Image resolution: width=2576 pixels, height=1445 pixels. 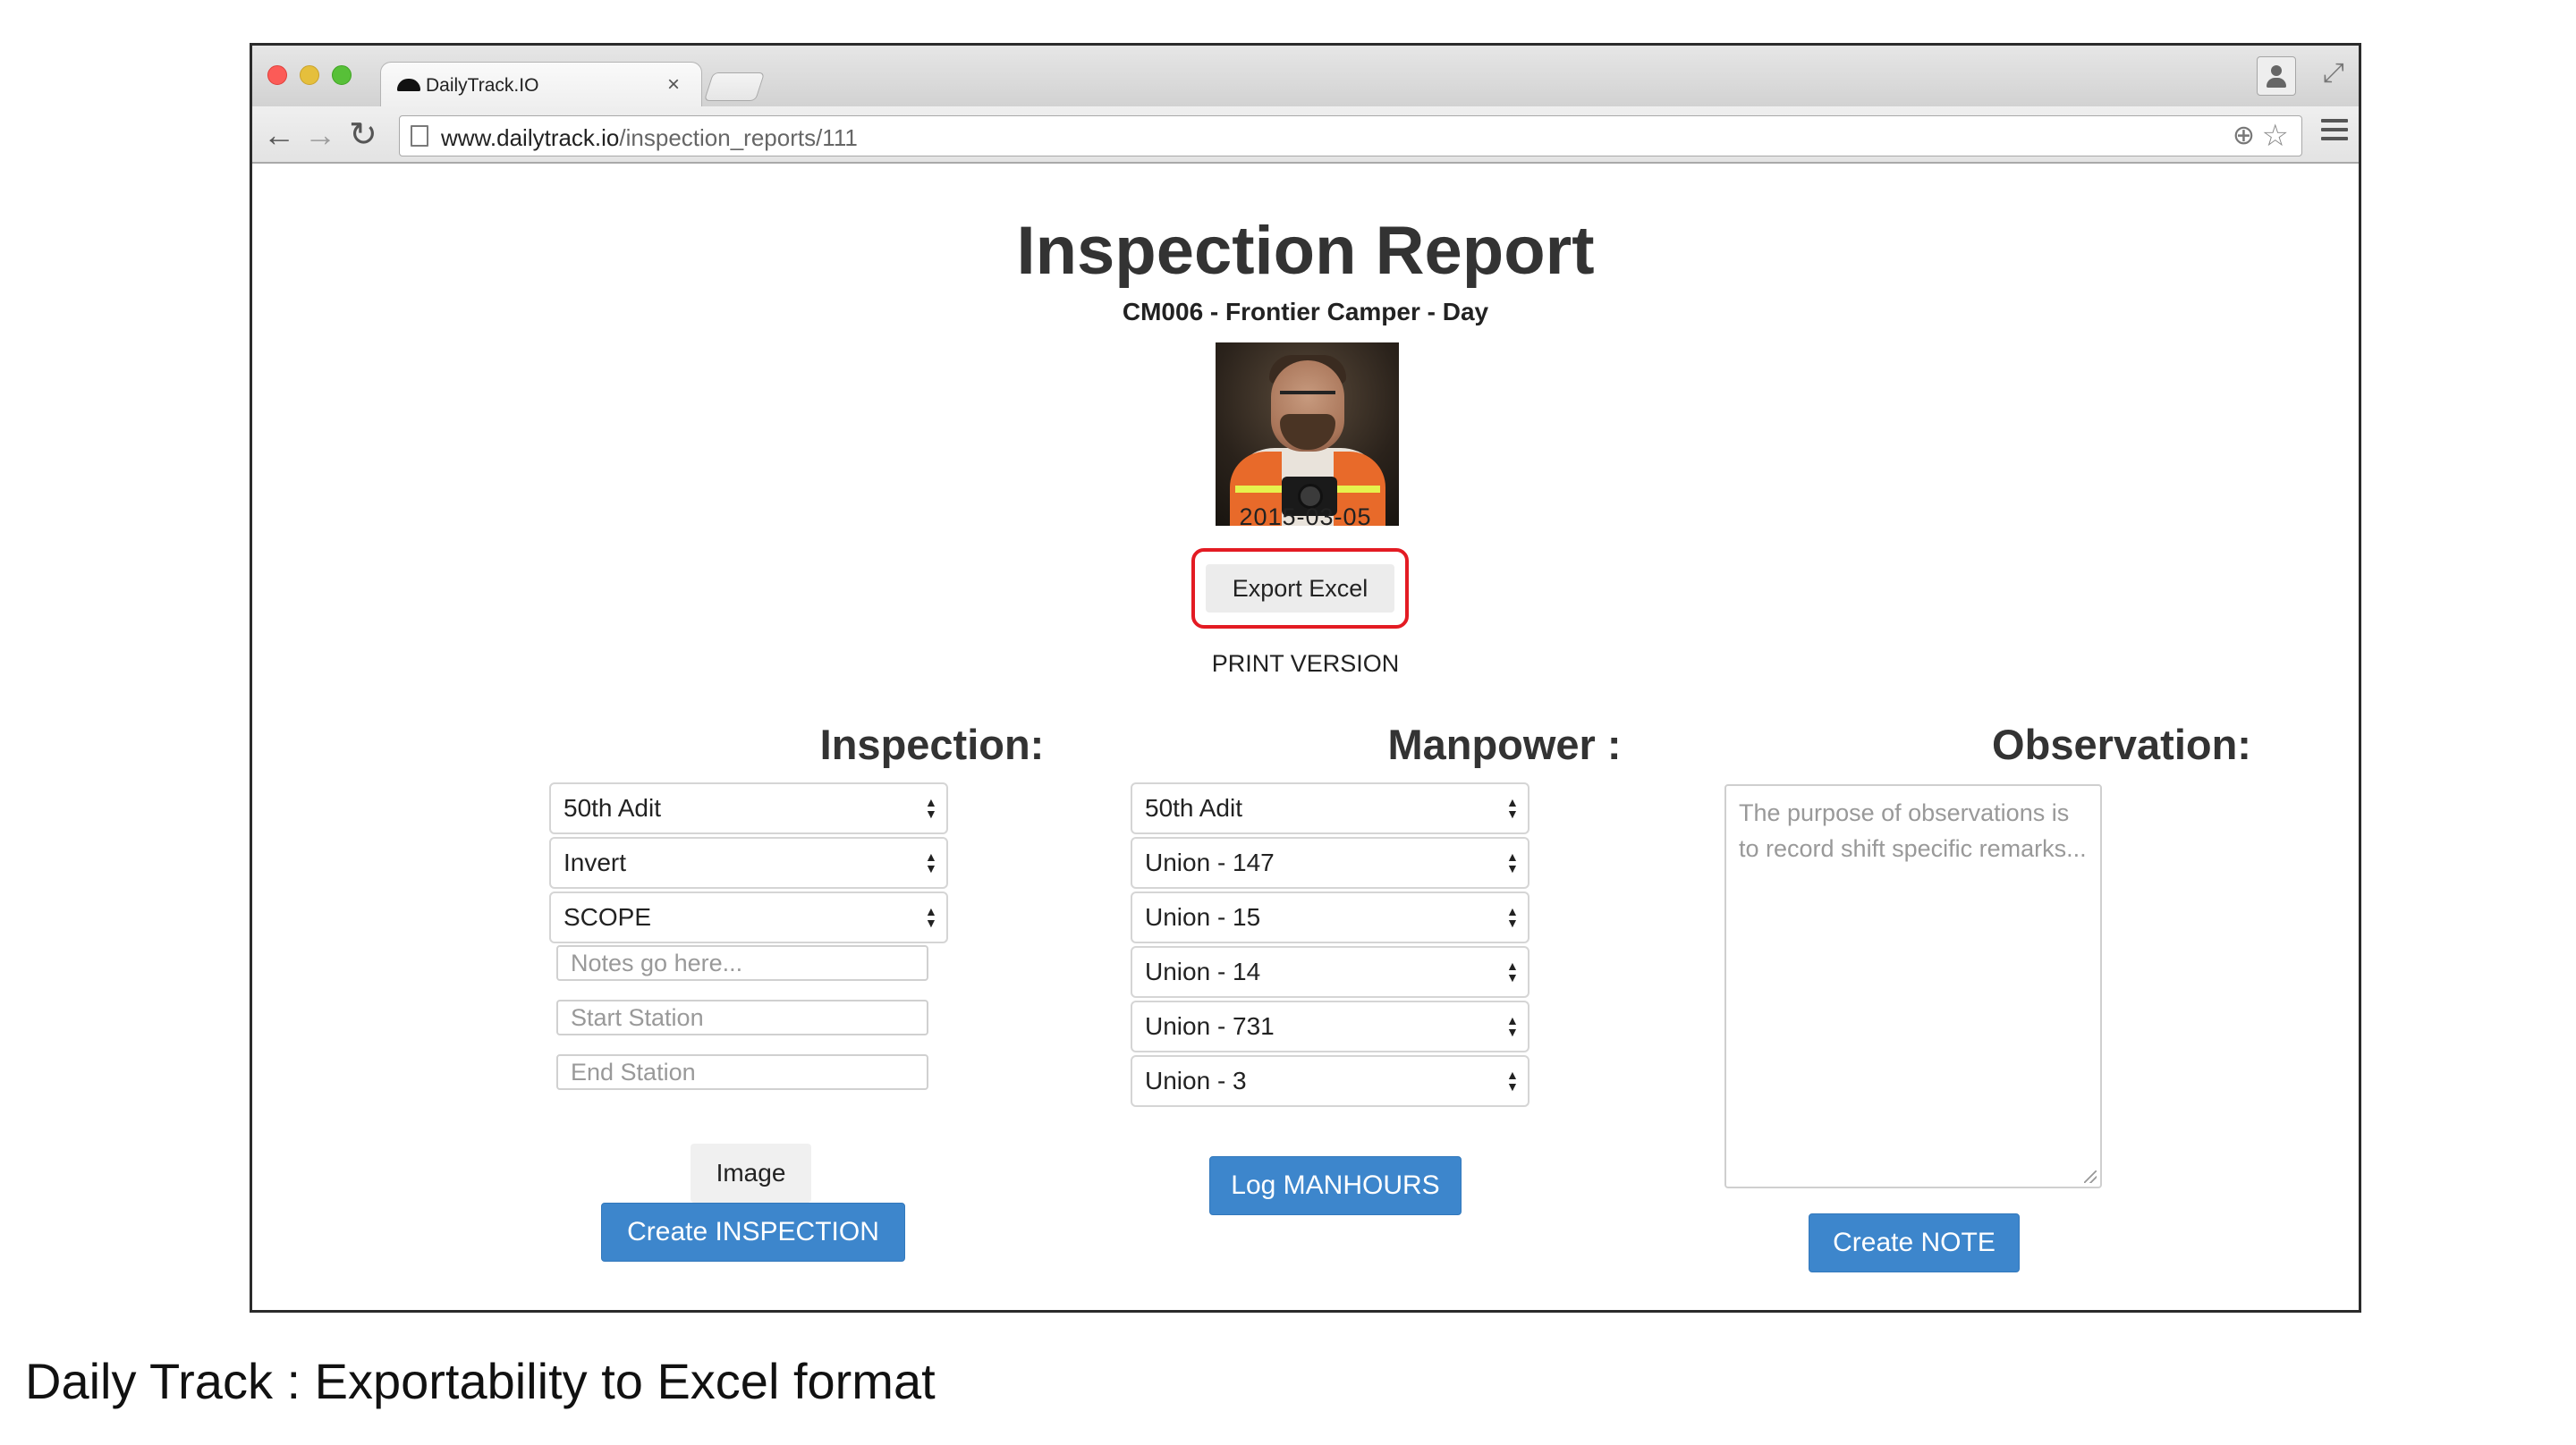 I want to click on new-tab-button, so click(x=734, y=86).